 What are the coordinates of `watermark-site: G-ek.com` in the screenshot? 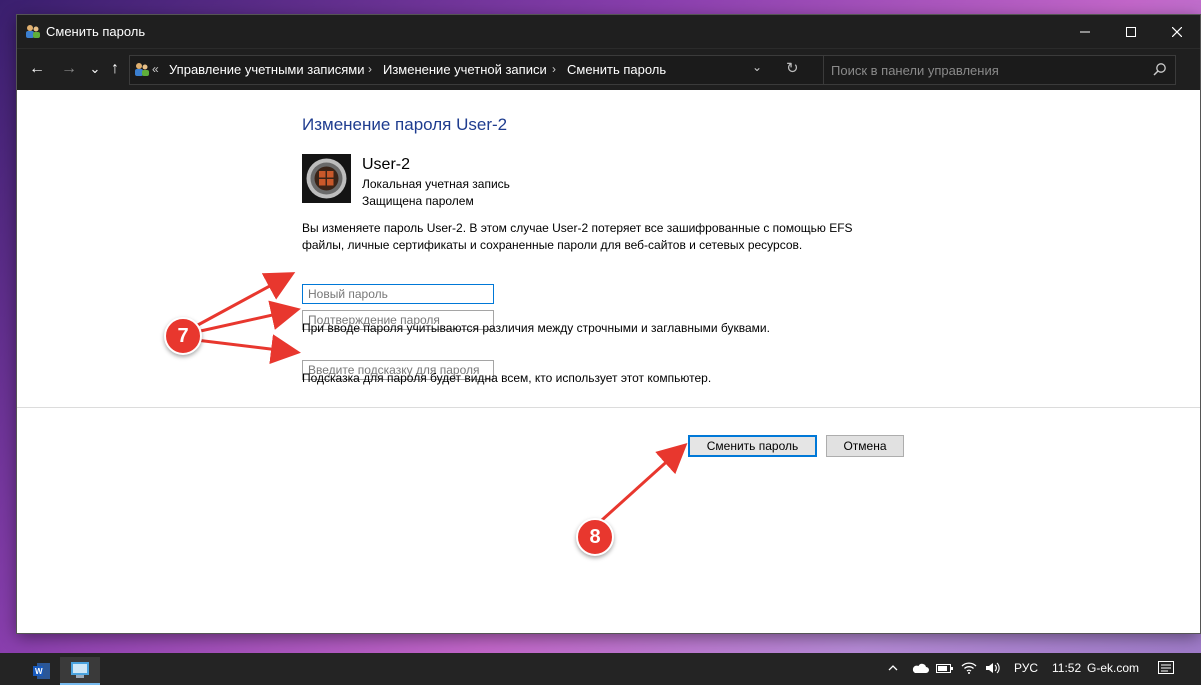 It's located at (1113, 668).